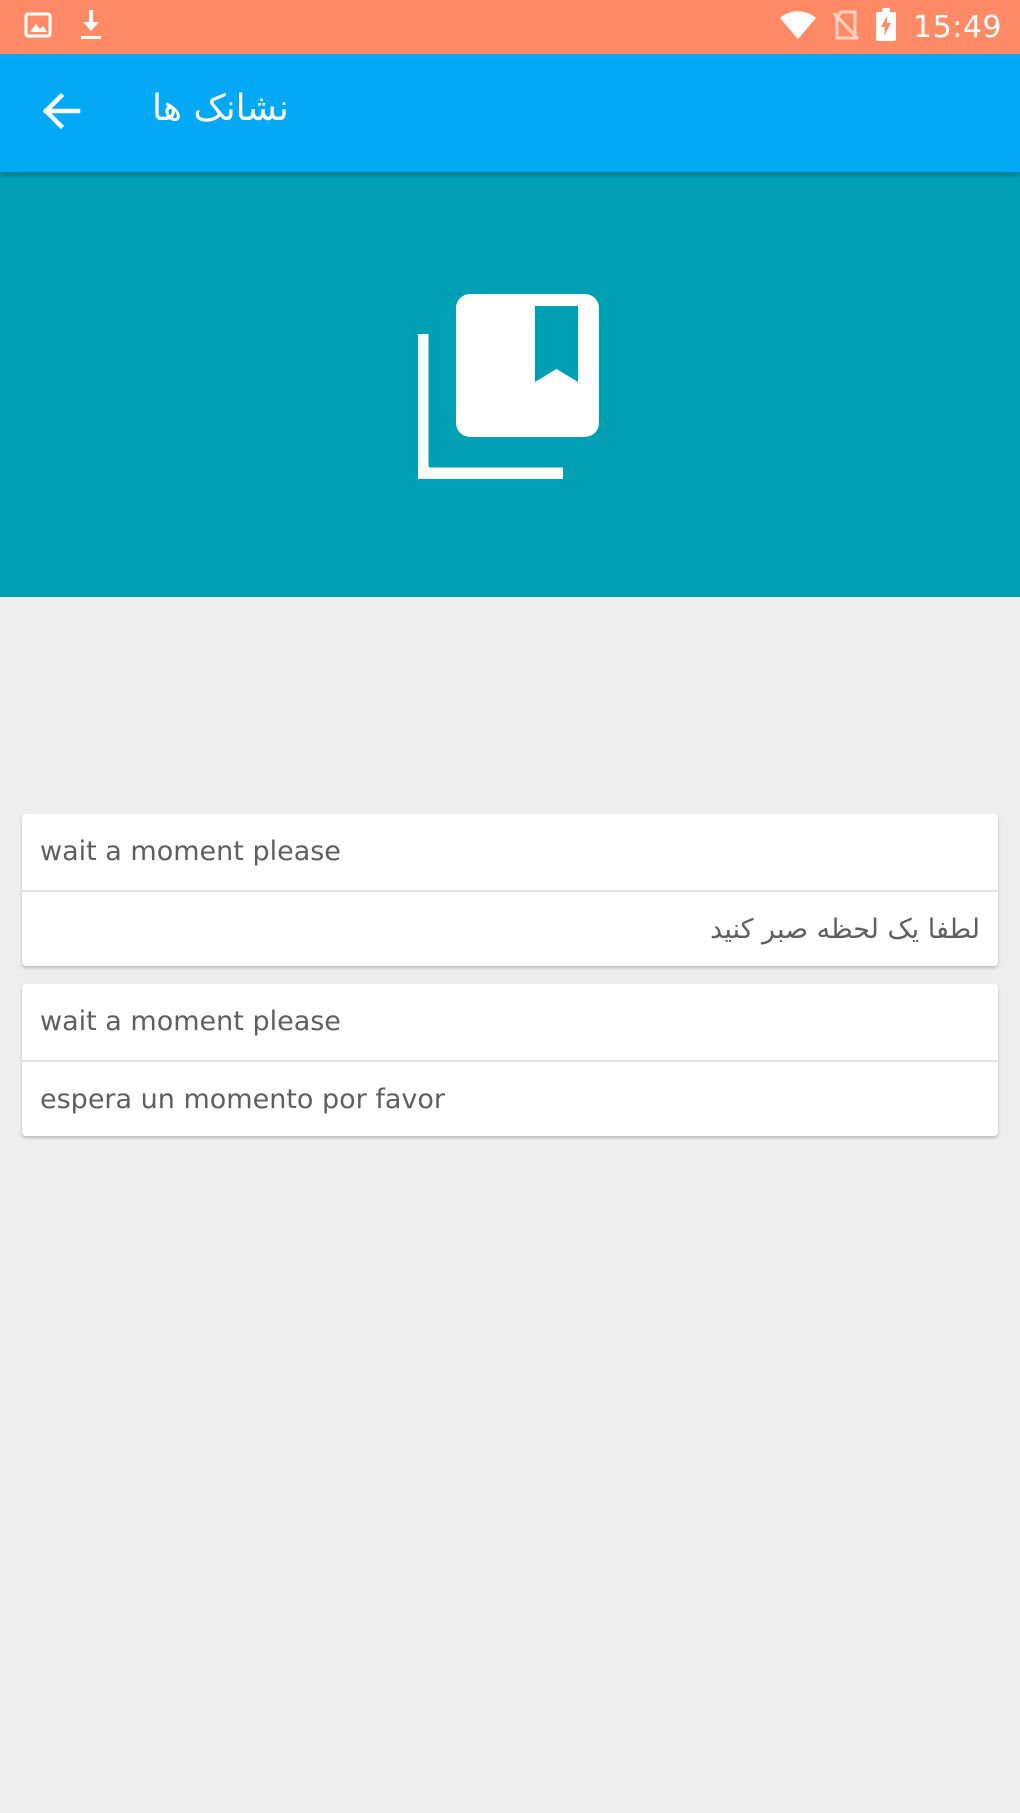 The height and width of the screenshot is (1813, 1020). What do you see at coordinates (220, 108) in the screenshot?
I see `page-title: نشانک ها` at bounding box center [220, 108].